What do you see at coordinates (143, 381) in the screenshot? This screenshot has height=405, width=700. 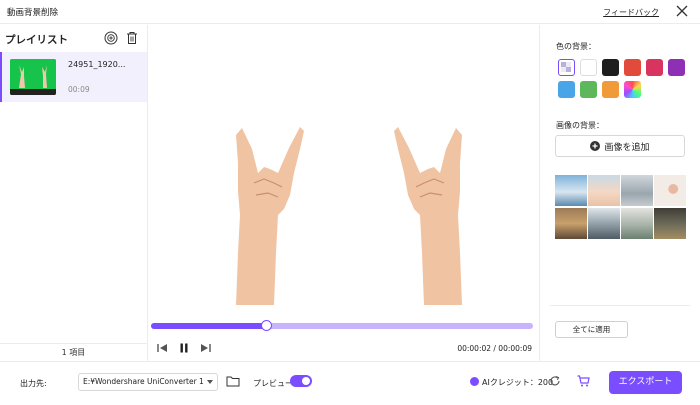 I see `output-path-value: E:¥Wondershare UniConverter 1` at bounding box center [143, 381].